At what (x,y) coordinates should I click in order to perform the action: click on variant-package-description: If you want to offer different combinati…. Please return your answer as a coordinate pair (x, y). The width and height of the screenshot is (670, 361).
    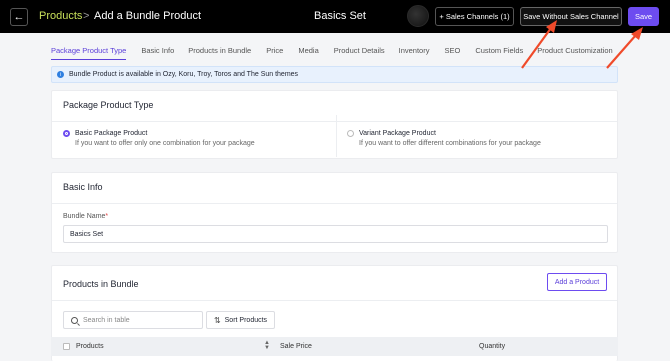
    Looking at the image, I should click on (450, 143).